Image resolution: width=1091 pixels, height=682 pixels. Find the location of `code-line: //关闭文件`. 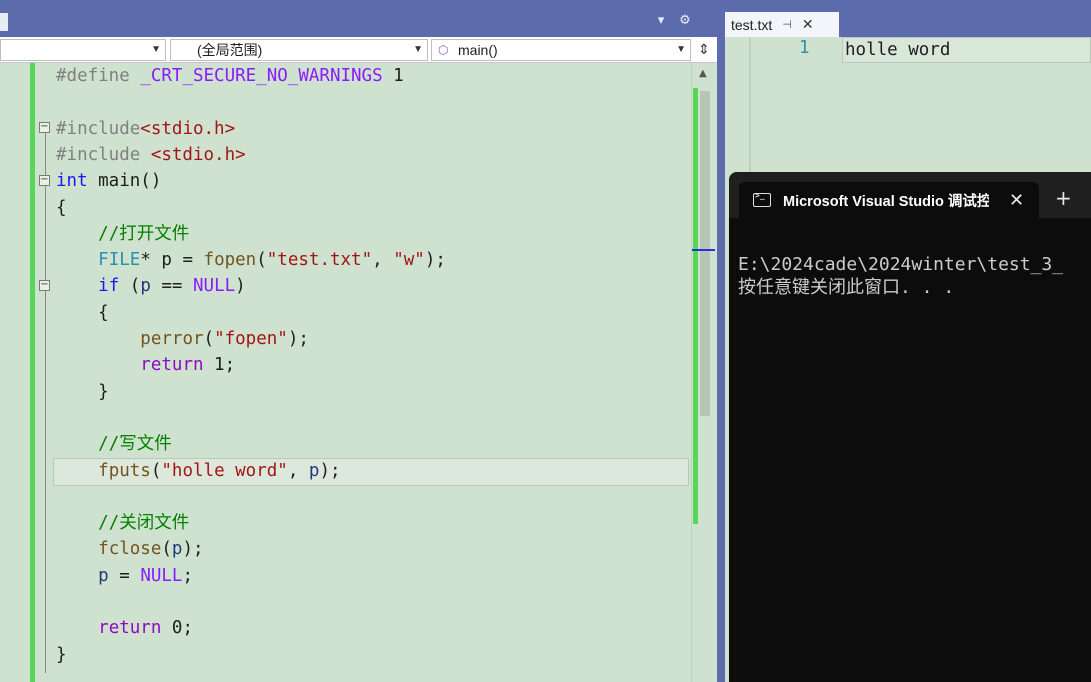

code-line: //关闭文件 is located at coordinates (122, 523).